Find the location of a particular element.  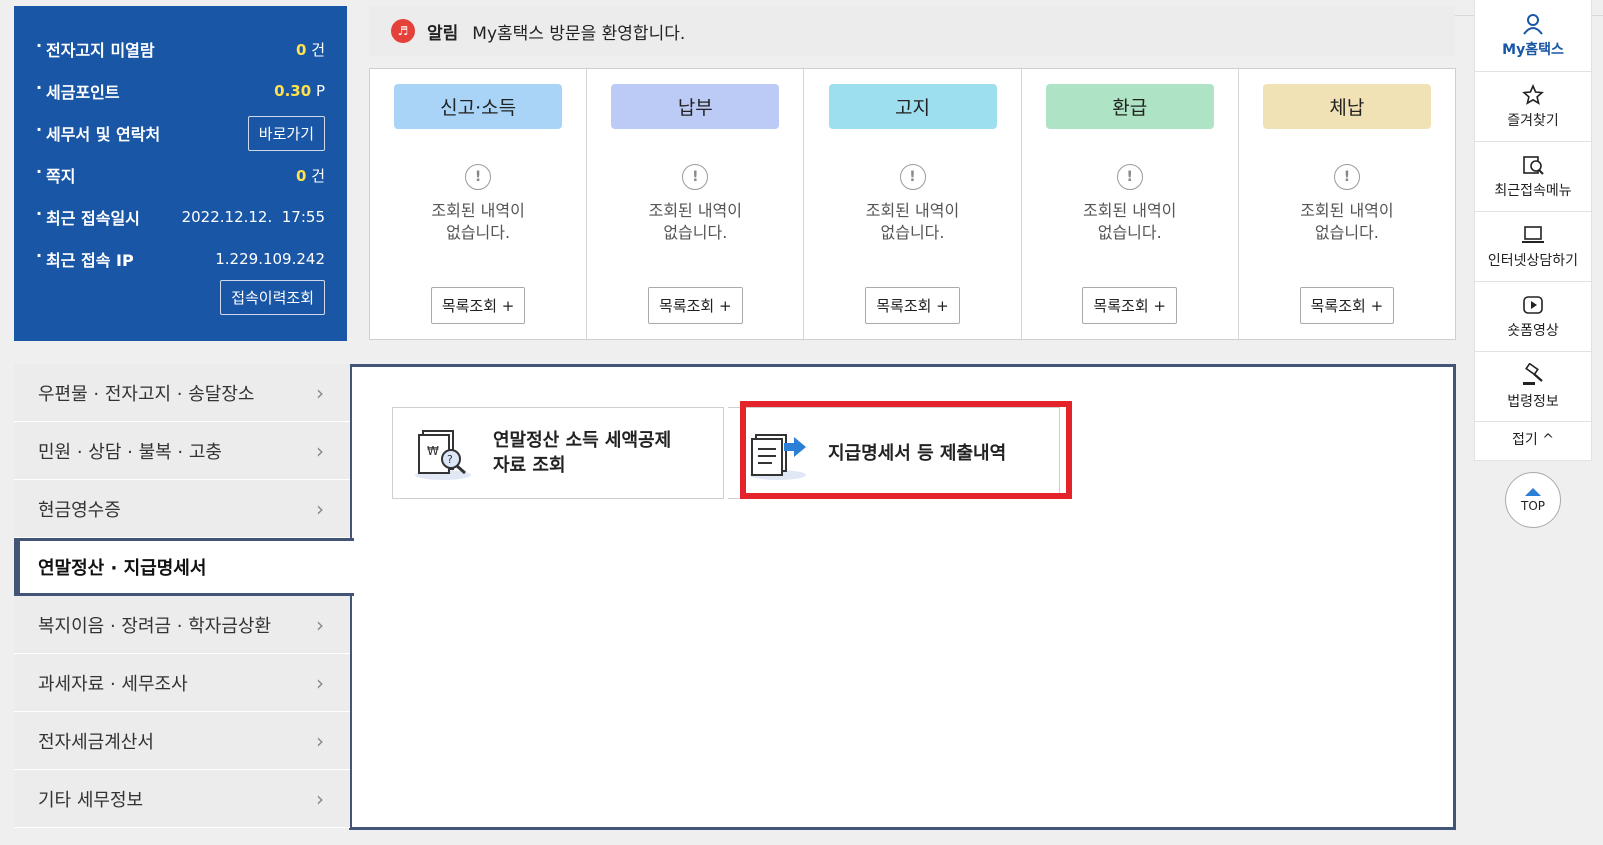

quick-recent-menu: 최근접속메뉴 is located at coordinates (1533, 177).